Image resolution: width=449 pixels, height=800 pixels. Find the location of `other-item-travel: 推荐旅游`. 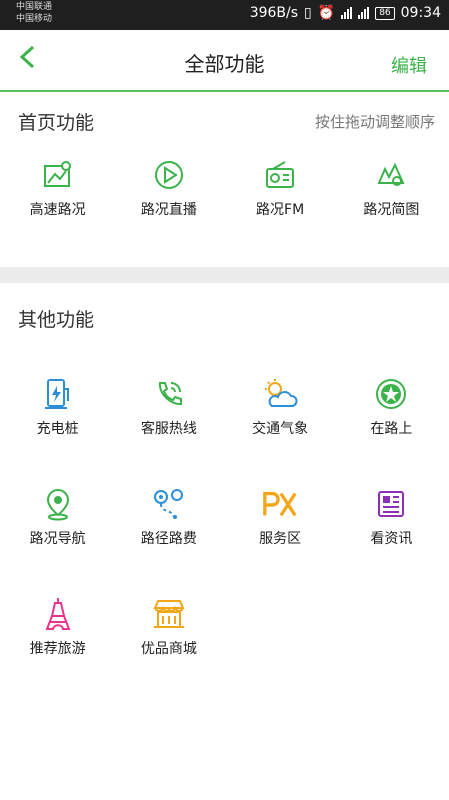

other-item-travel: 推荐旅游 is located at coordinates (57, 651).